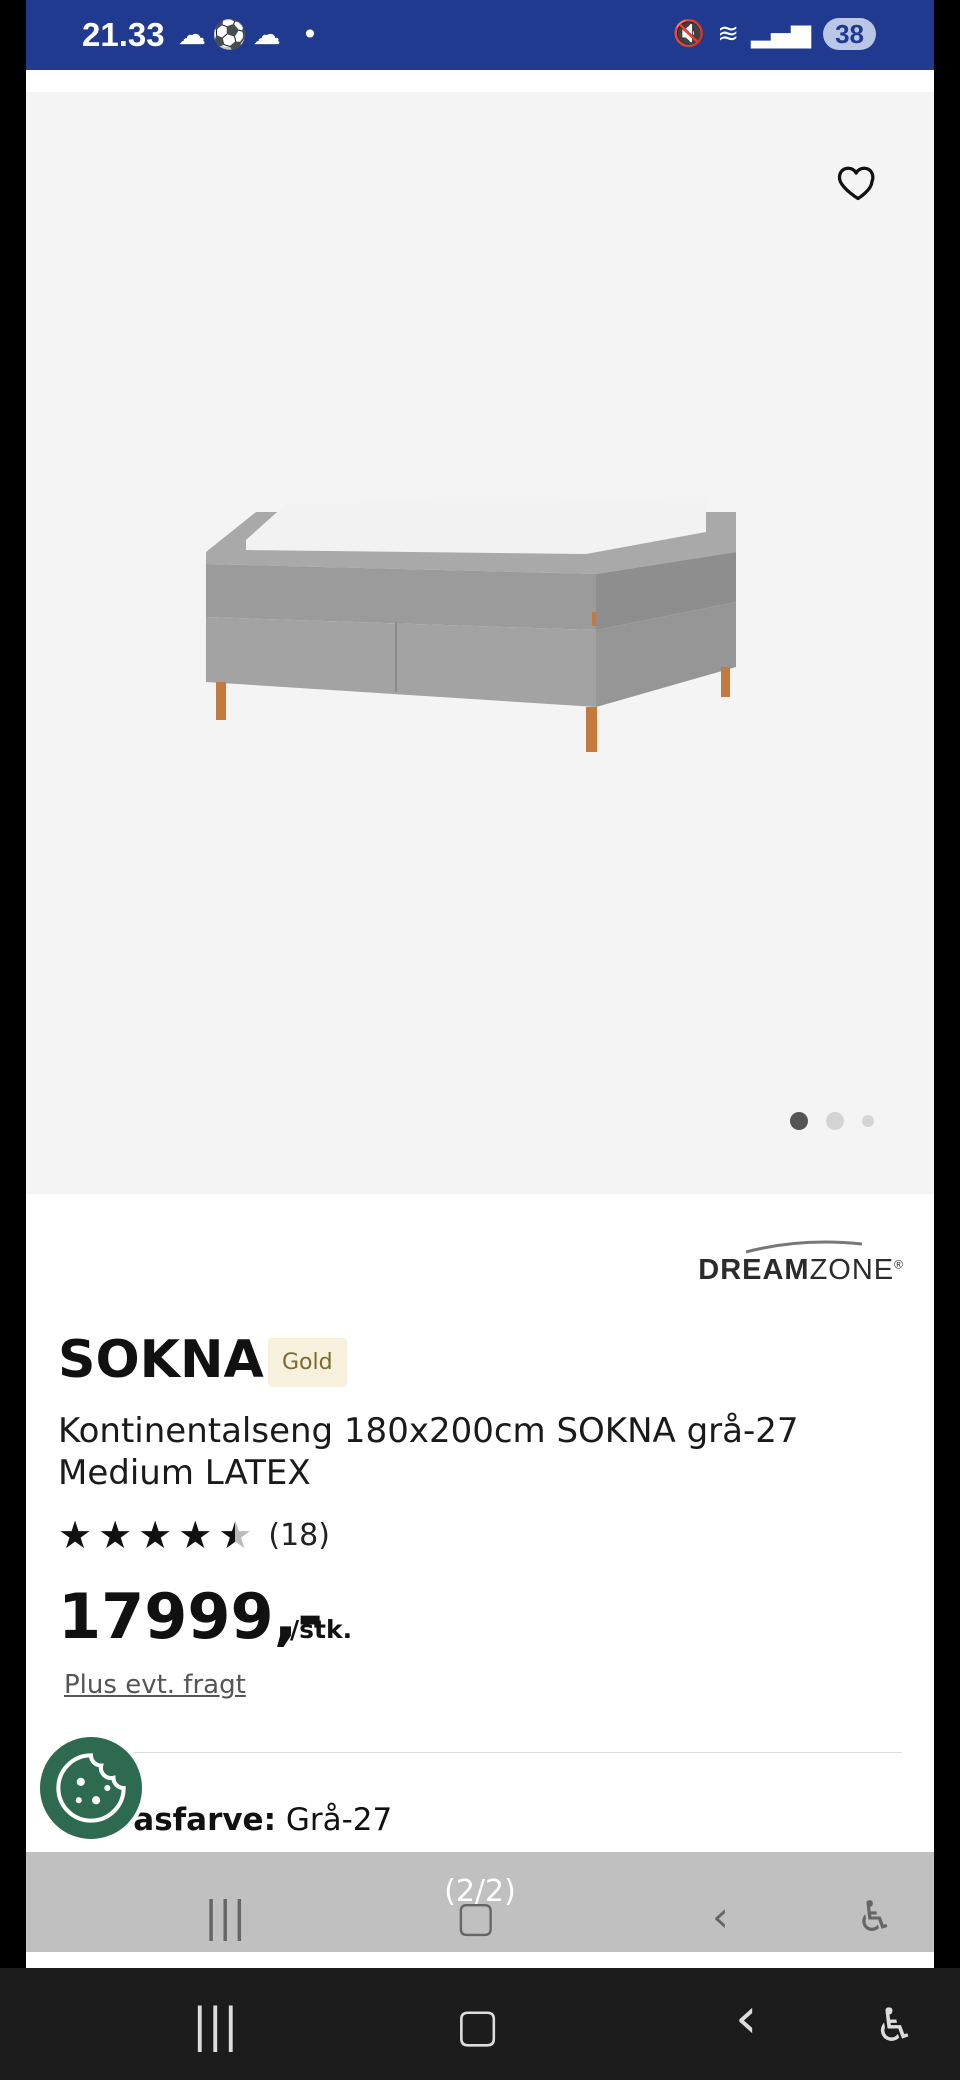 The height and width of the screenshot is (2080, 960). I want to click on star-icon-2: ★, so click(115, 1535).